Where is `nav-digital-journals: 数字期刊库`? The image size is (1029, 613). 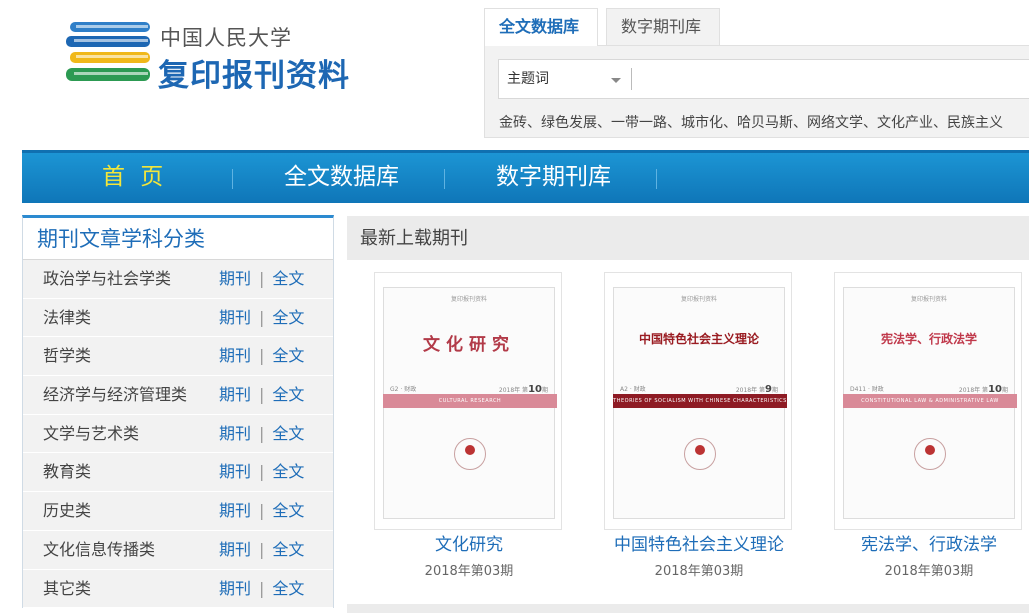
nav-digital-journals: 数字期刊库 is located at coordinates (553, 178).